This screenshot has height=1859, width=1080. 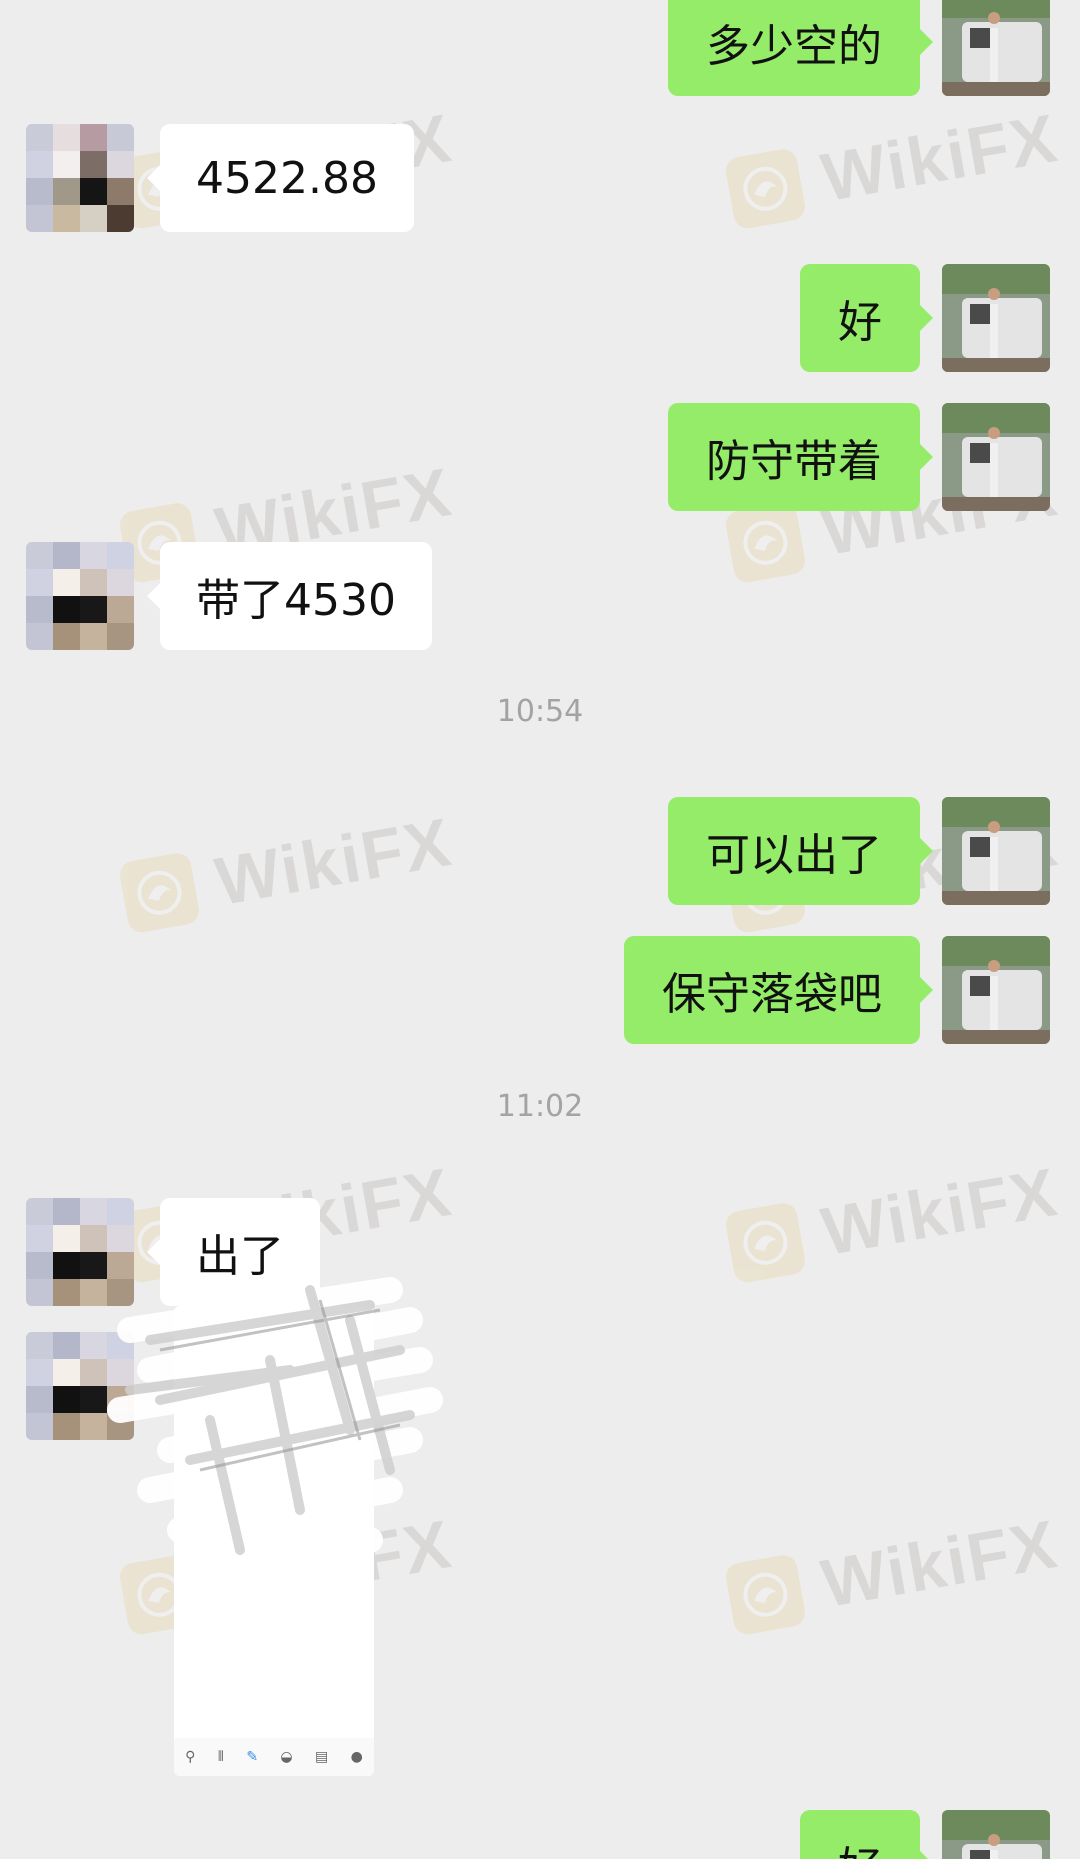 I want to click on message-outgoing: 可以出了, so click(x=540, y=851).